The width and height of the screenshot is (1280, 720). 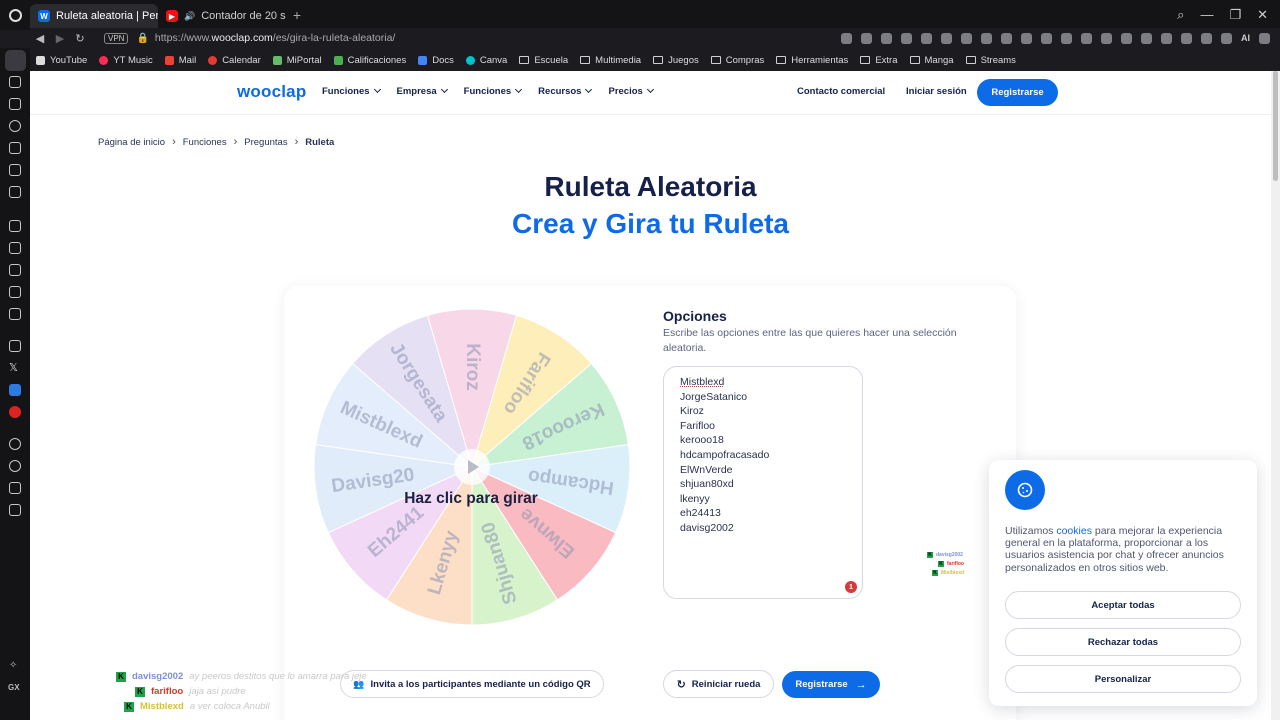 What do you see at coordinates (436, 60) in the screenshot?
I see `bookmark-item: Docs` at bounding box center [436, 60].